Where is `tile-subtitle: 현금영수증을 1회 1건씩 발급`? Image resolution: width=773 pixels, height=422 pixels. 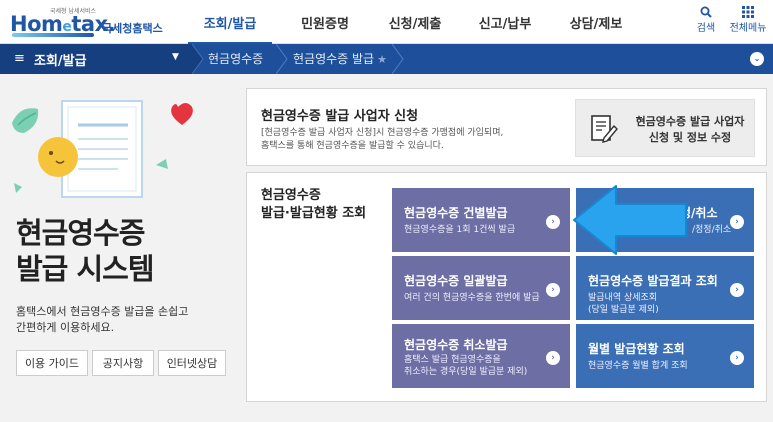 tile-subtitle: 현금영수증을 1회 1건씩 발급 is located at coordinates (460, 230).